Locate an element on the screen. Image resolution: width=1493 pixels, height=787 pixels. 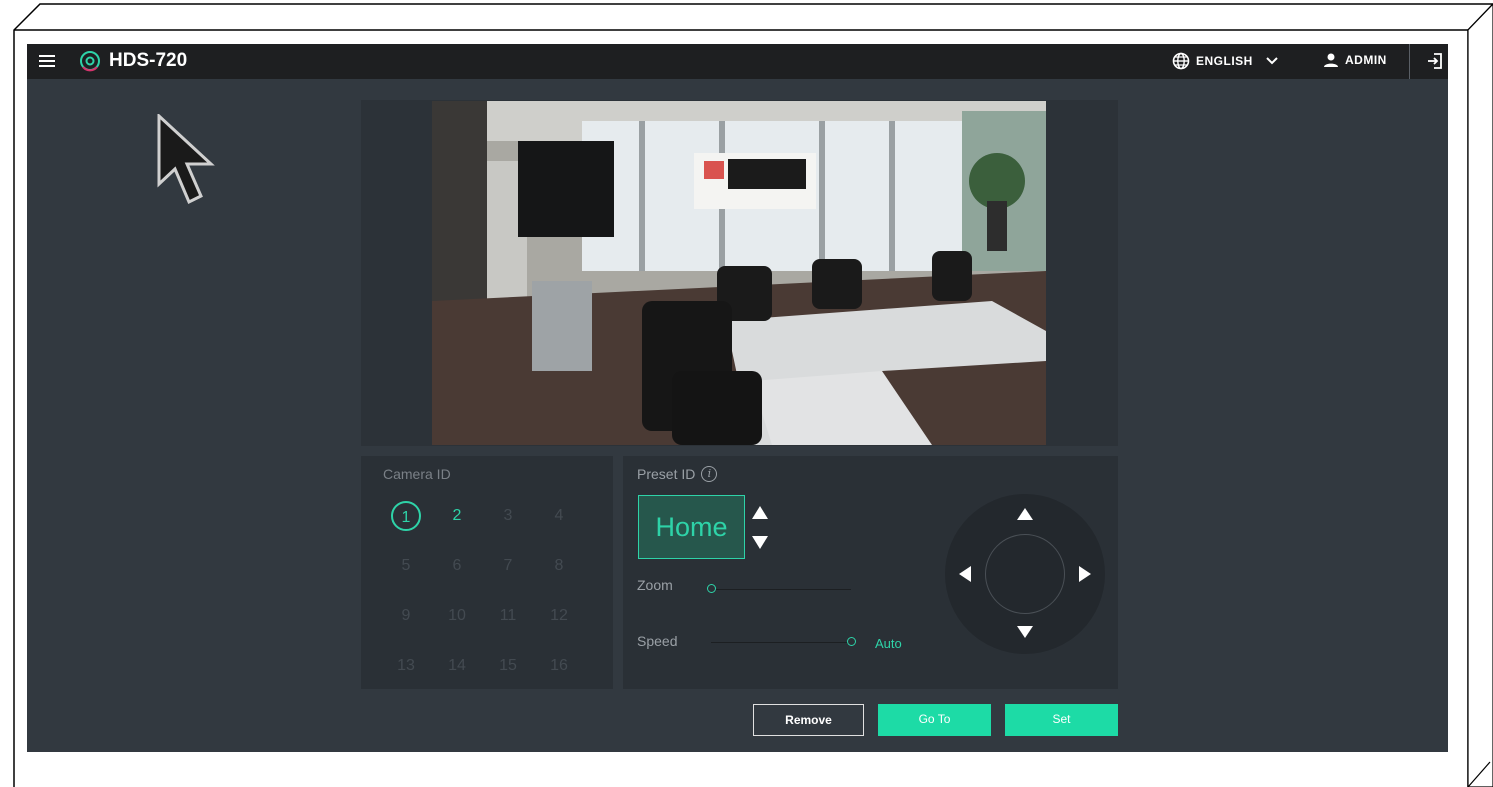
preset-value: Home is located at coordinates (691, 527).